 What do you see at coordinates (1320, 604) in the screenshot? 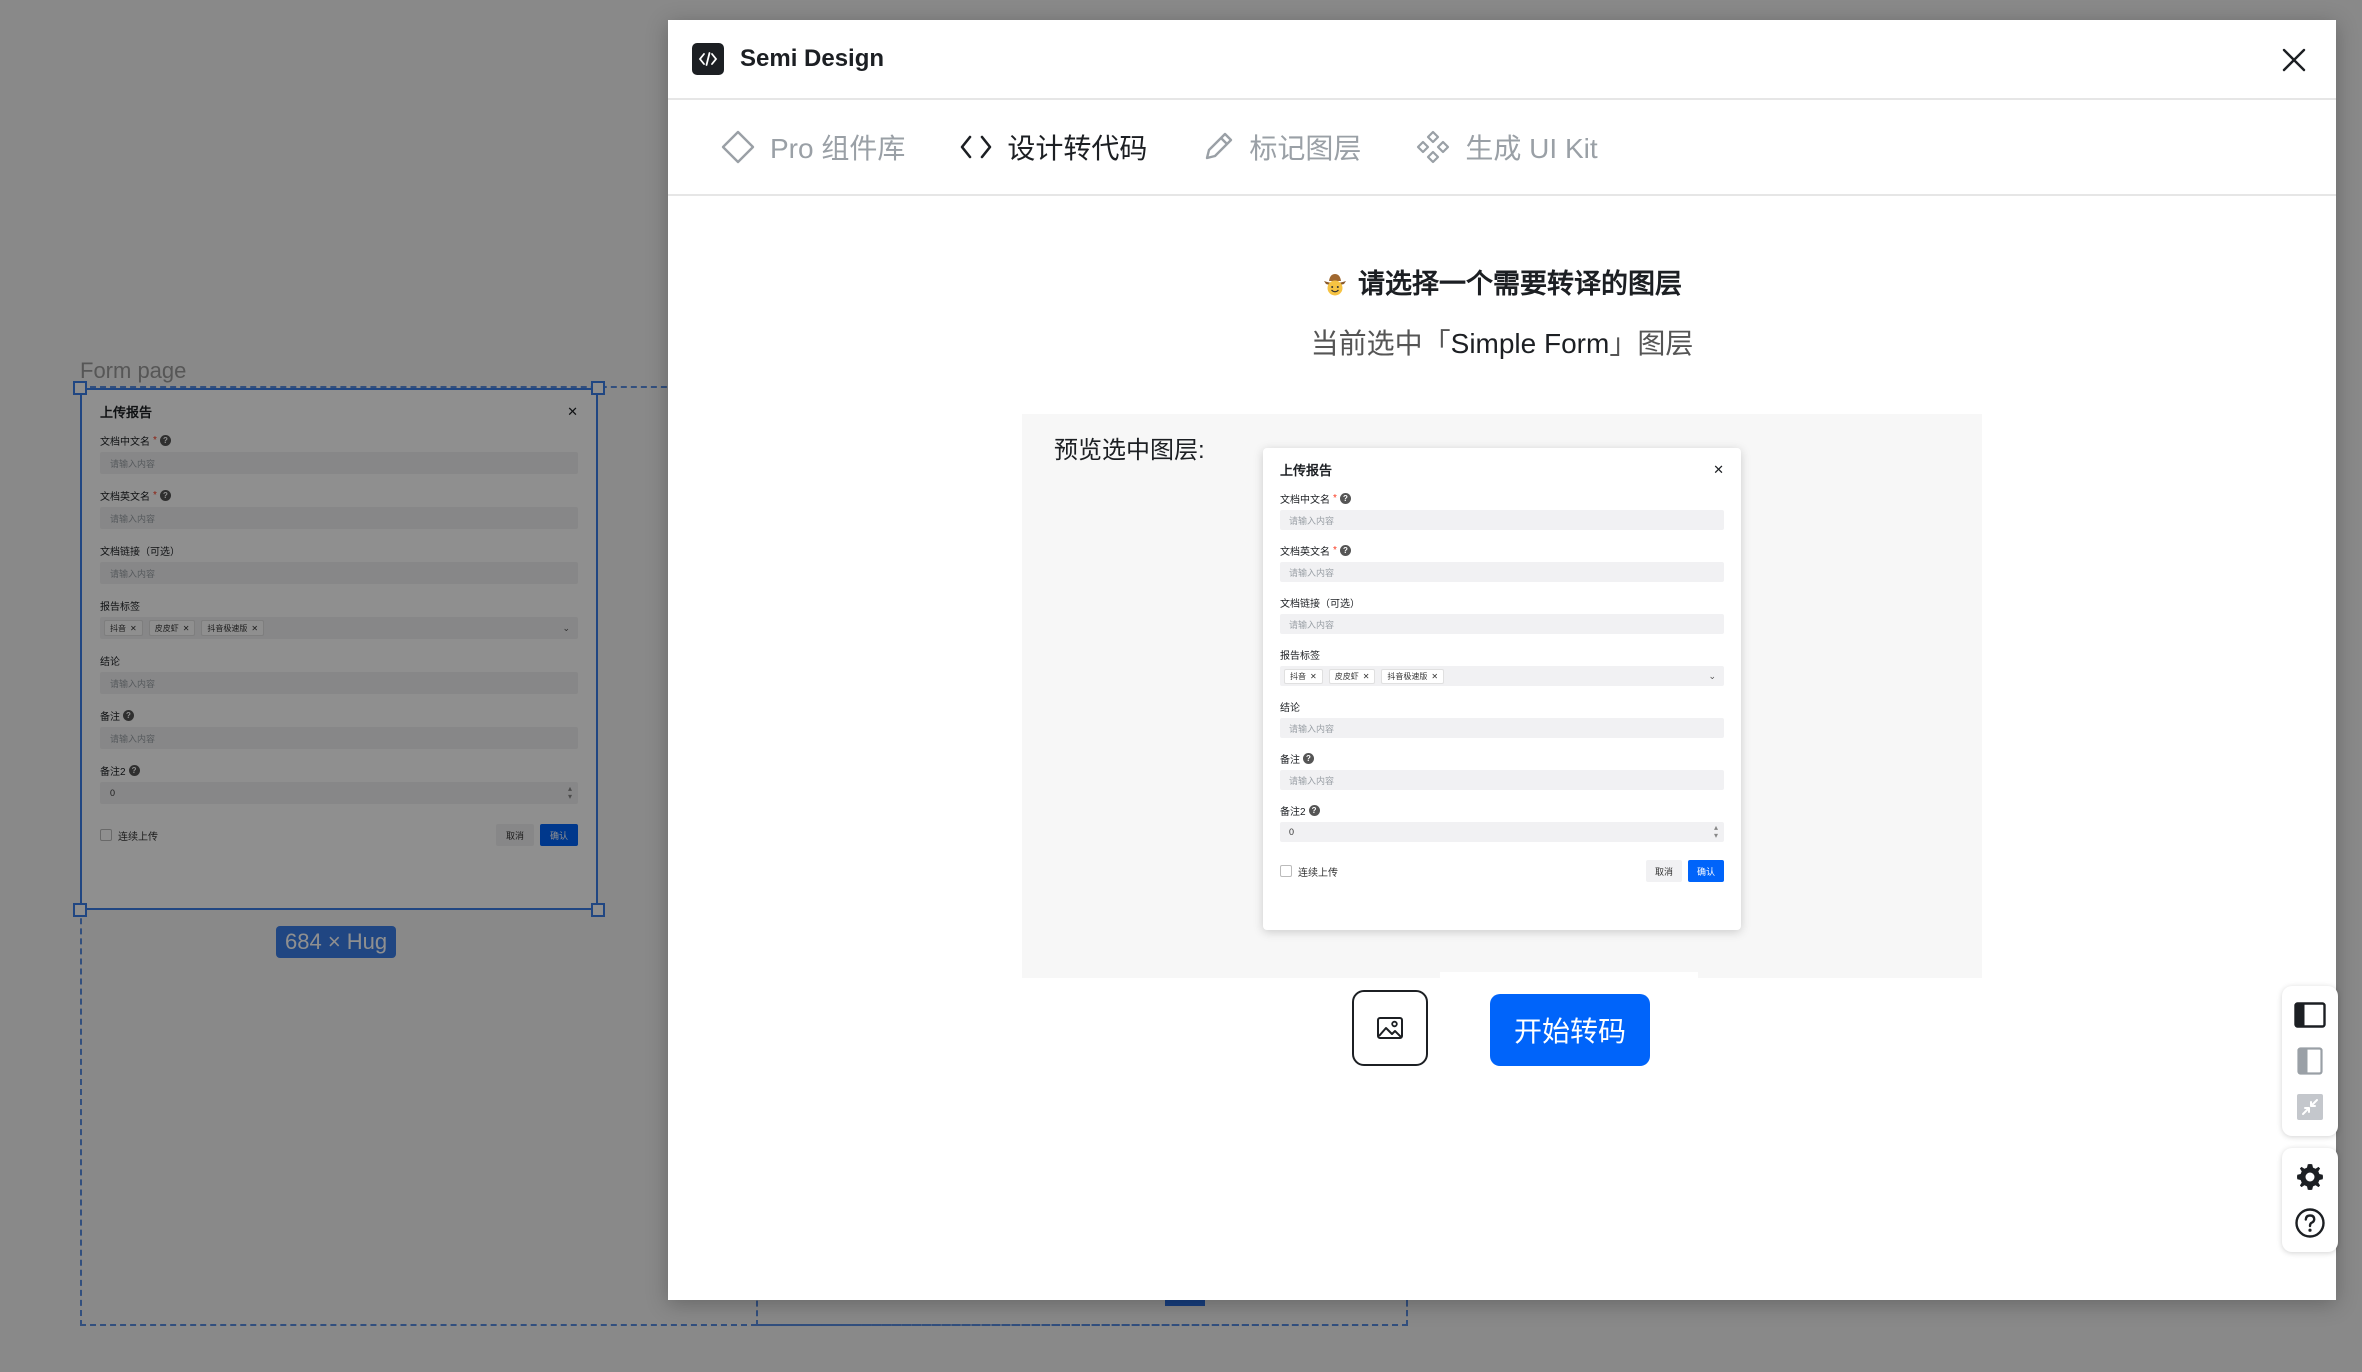
I see `field-label-text: 文档链接（可选）` at bounding box center [1320, 604].